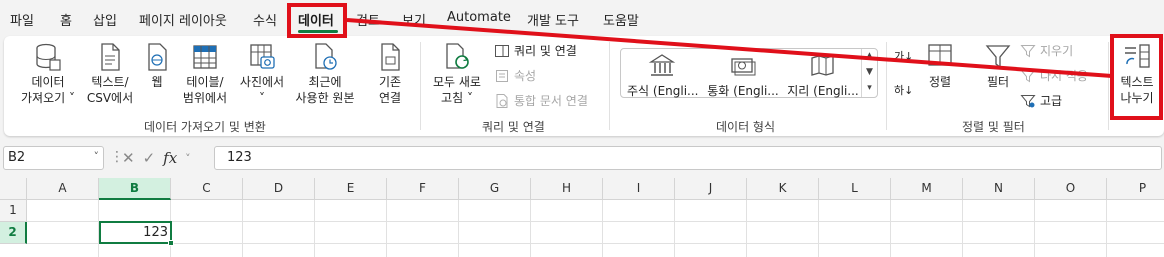  Describe the element at coordinates (105, 19) in the screenshot. I see `tab-insert: 삽입` at that location.